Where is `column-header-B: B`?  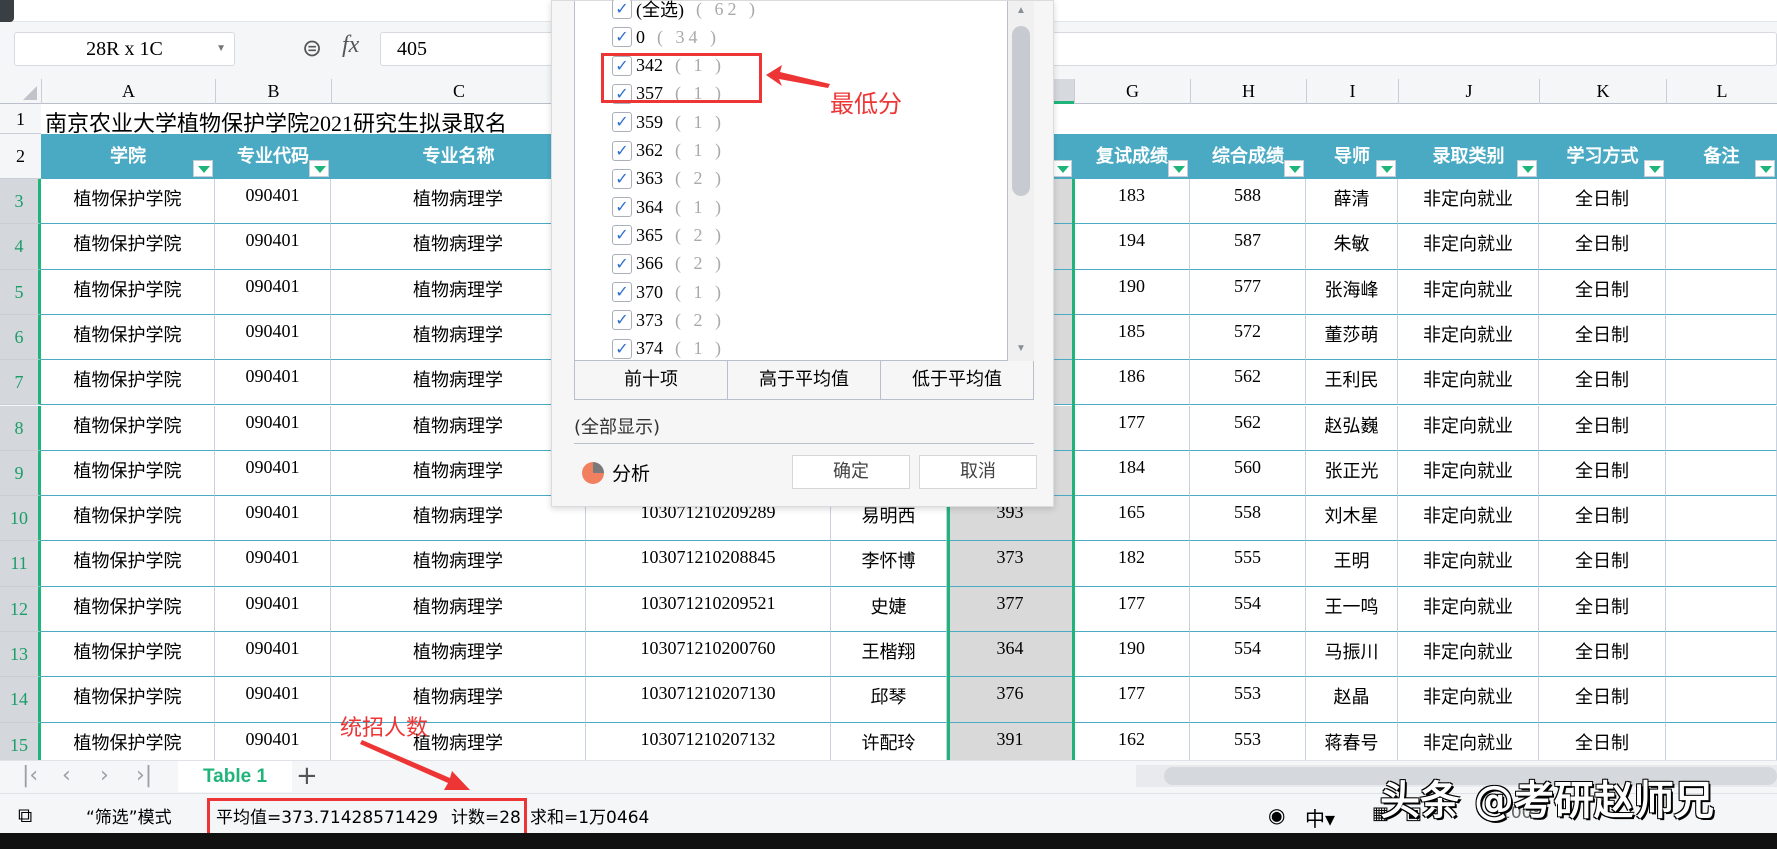
column-header-B: B is located at coordinates (273, 91).